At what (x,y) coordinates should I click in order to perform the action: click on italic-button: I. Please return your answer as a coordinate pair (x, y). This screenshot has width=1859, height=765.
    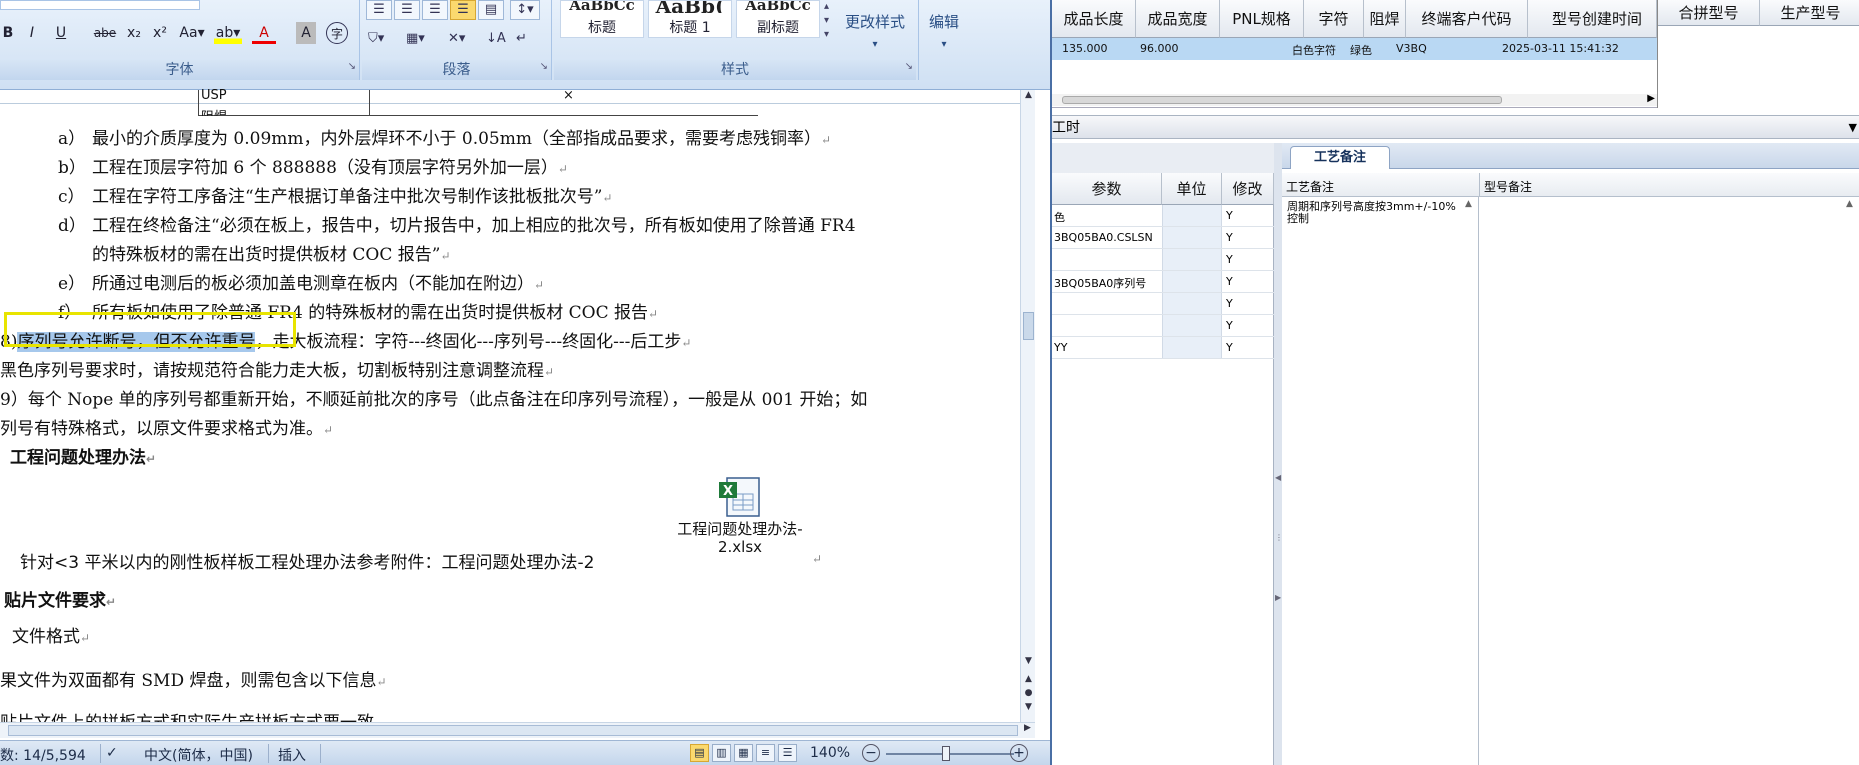
    Looking at the image, I should click on (32, 33).